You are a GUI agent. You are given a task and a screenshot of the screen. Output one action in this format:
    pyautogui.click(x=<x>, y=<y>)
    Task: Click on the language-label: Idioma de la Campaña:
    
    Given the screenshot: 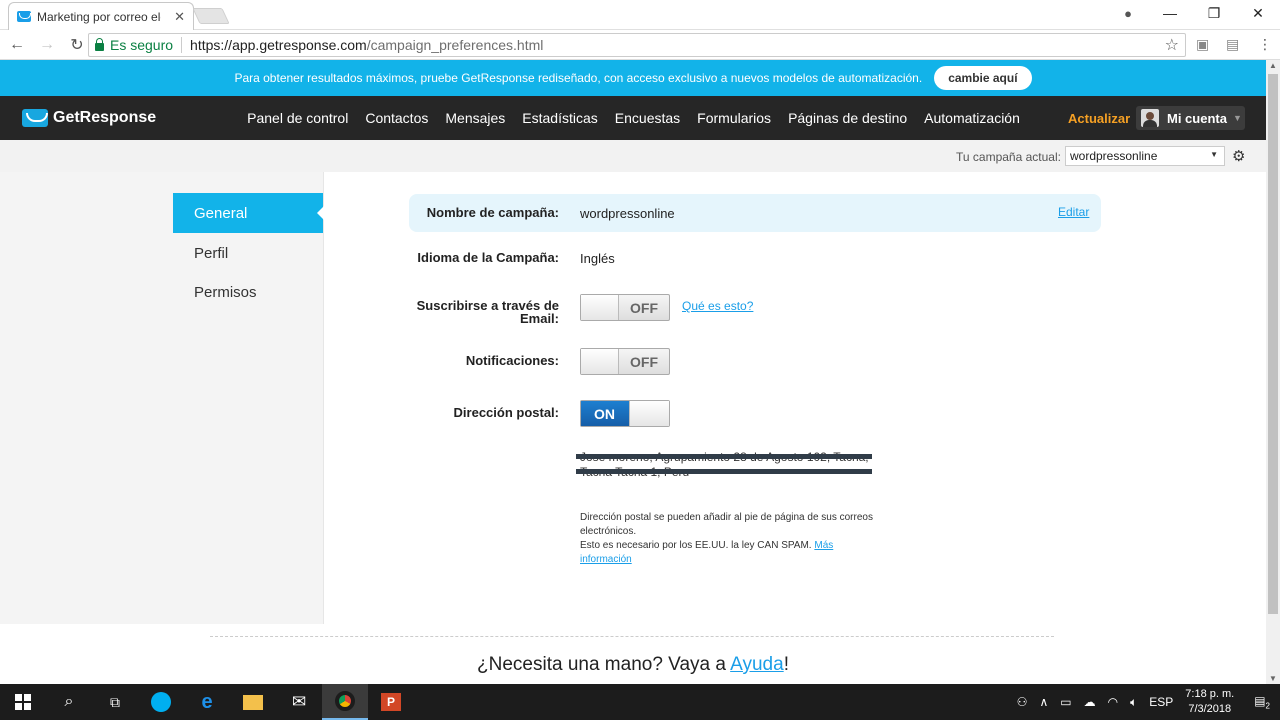 What is the action you would take?
    pyautogui.click(x=488, y=257)
    